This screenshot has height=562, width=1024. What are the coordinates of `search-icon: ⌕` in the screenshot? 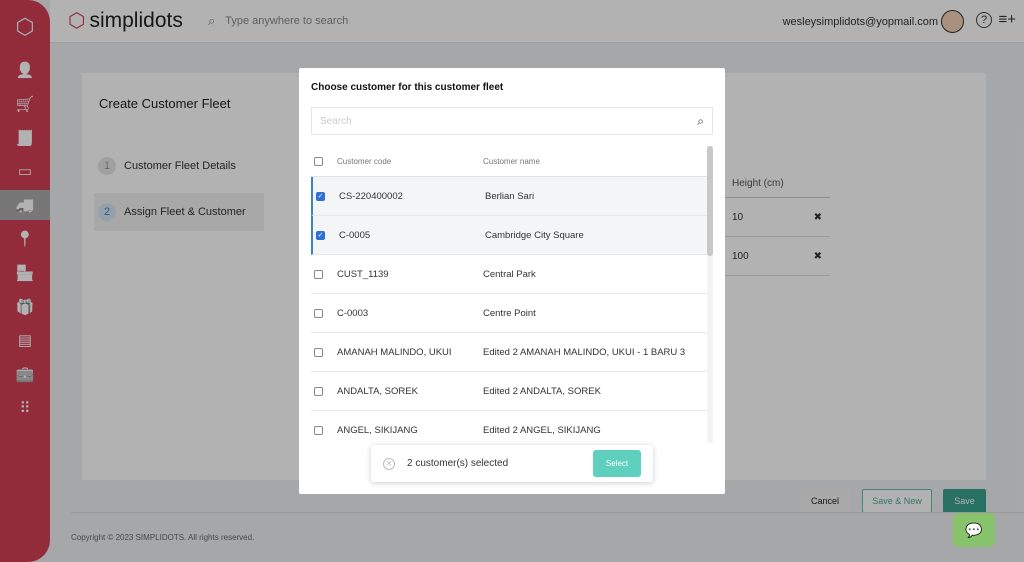 It's located at (700, 121).